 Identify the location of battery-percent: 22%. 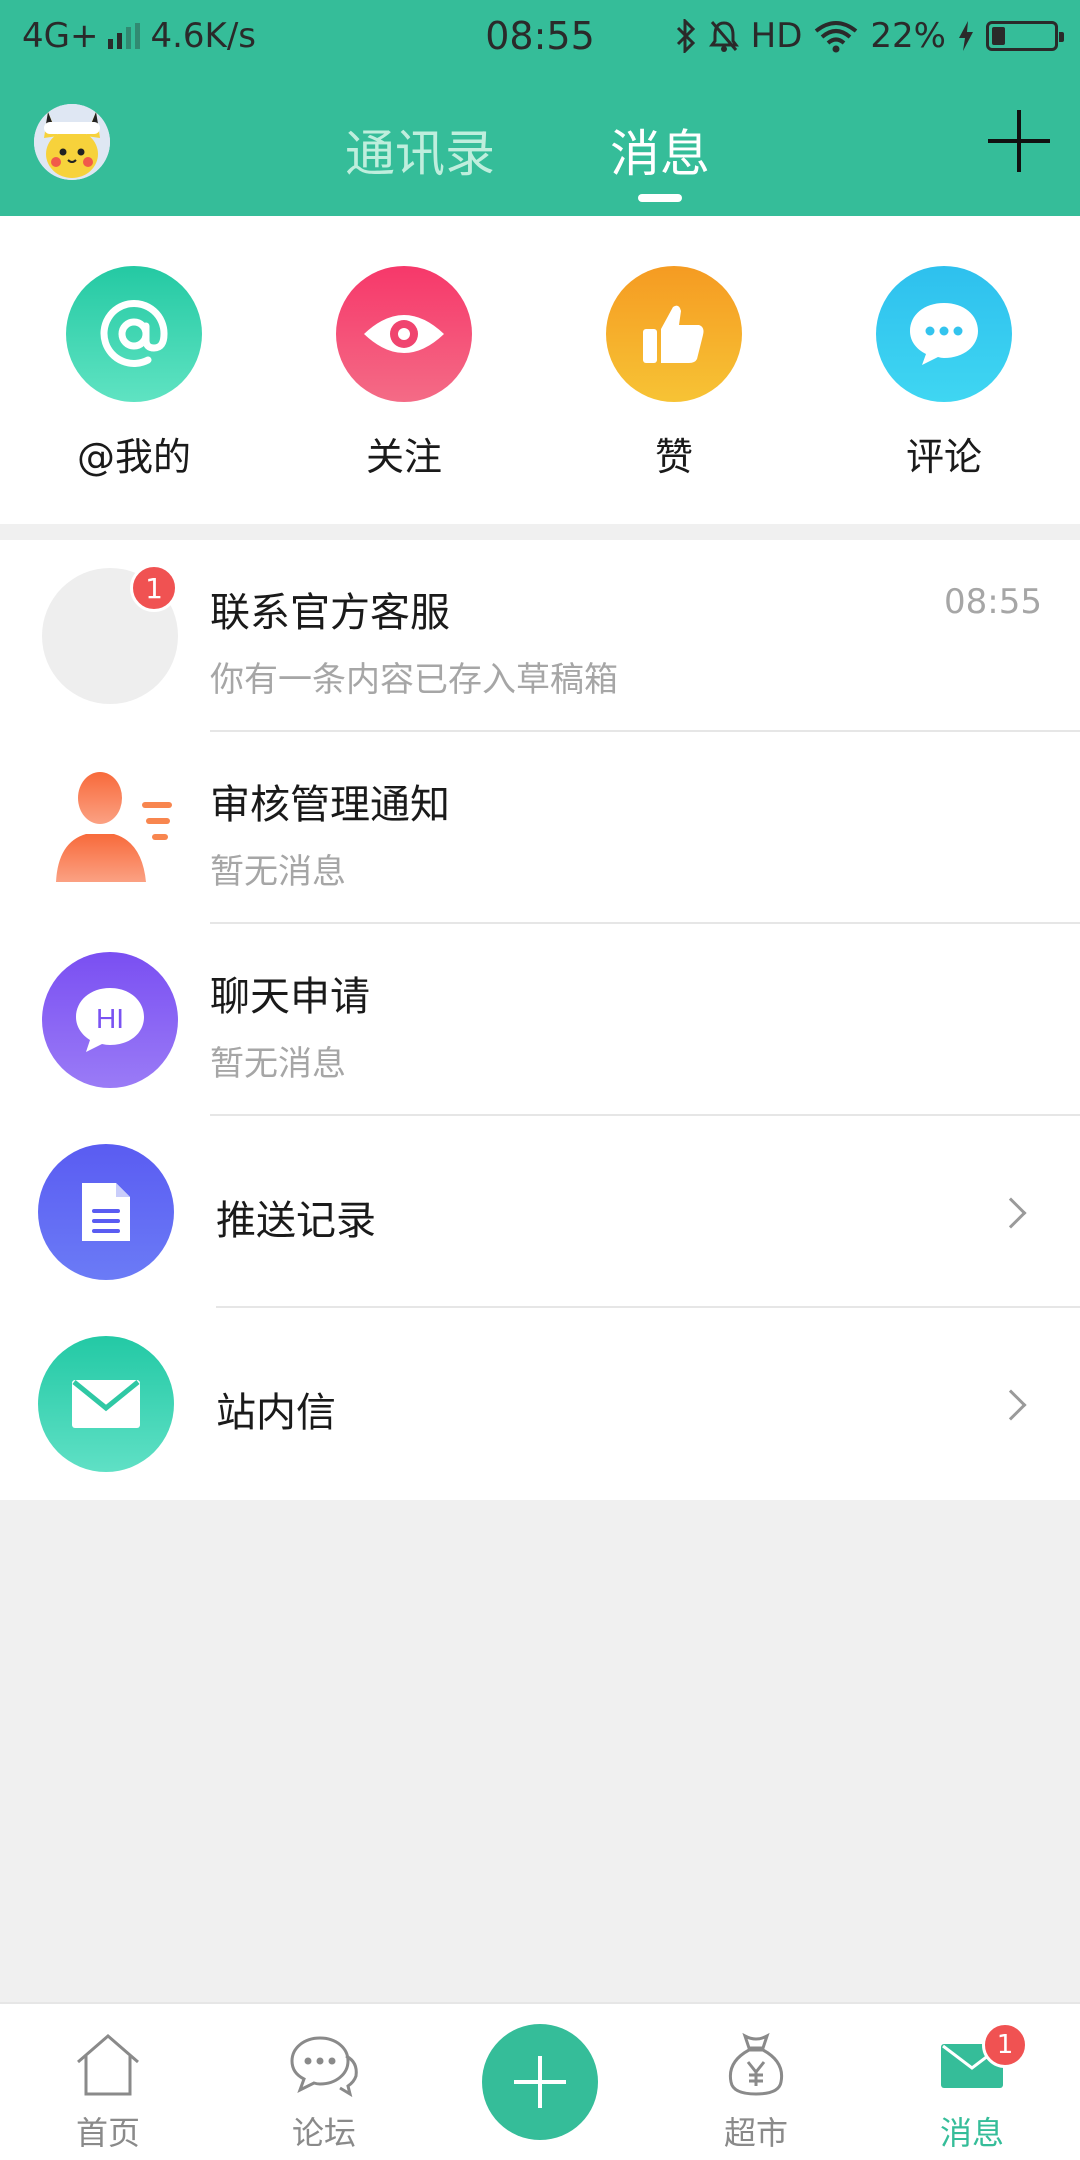
(908, 36).